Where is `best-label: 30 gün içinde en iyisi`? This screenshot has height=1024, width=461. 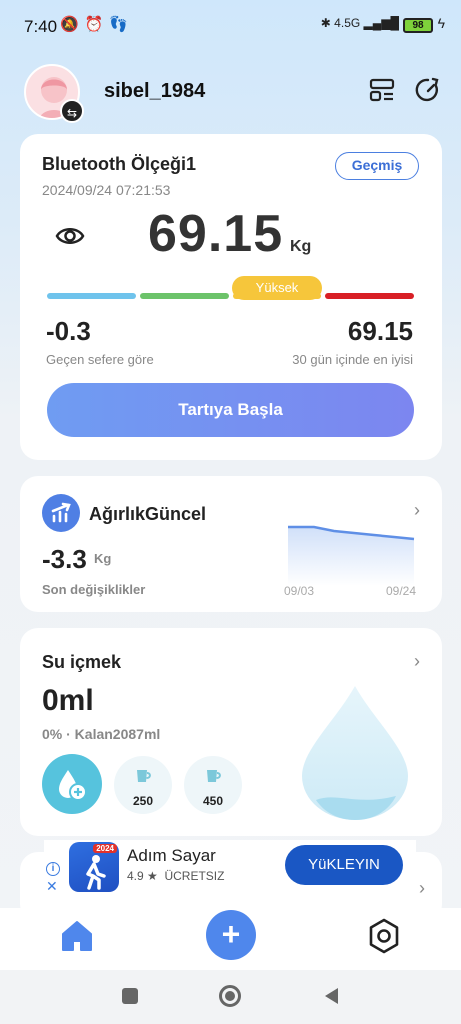
best-label: 30 gün içinde en iyisi is located at coordinates (352, 359).